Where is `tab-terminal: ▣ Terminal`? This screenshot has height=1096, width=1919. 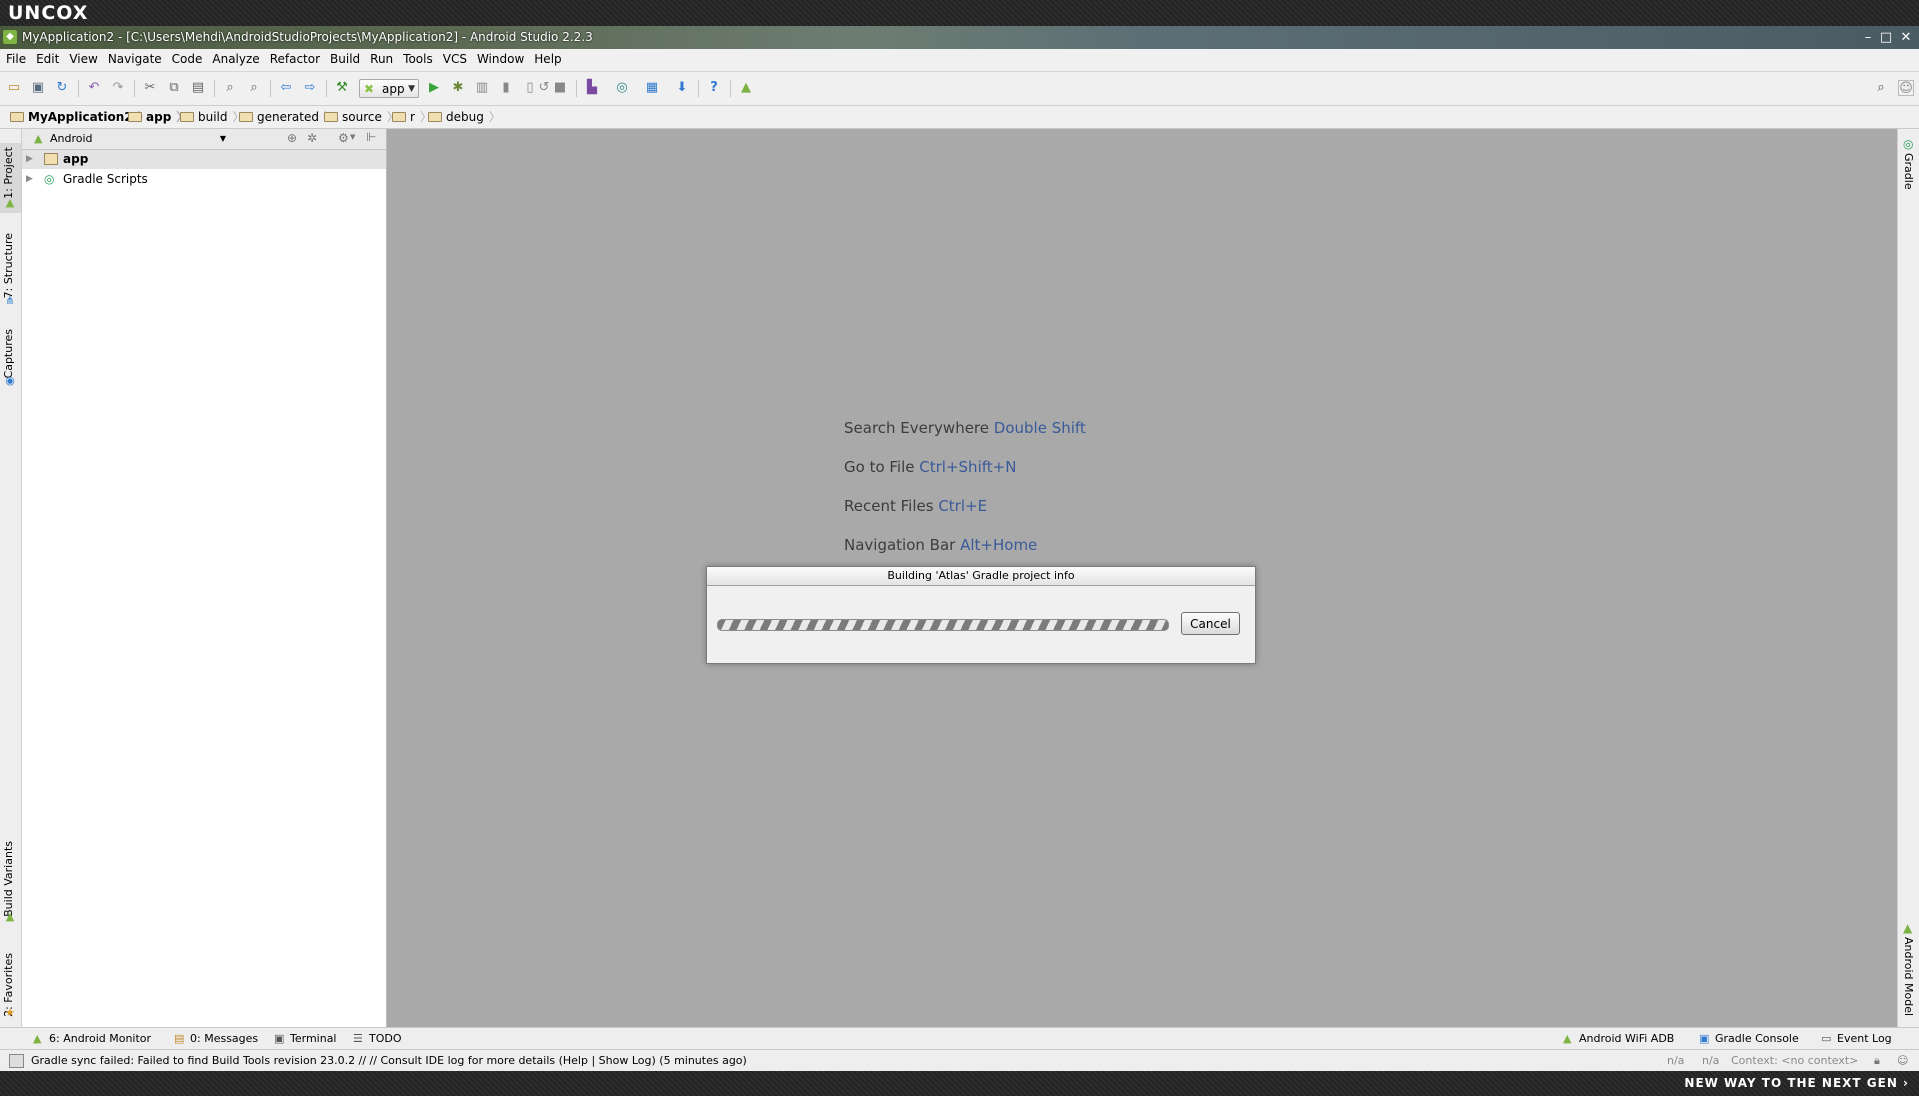 tab-terminal: ▣ Terminal is located at coordinates (305, 1039).